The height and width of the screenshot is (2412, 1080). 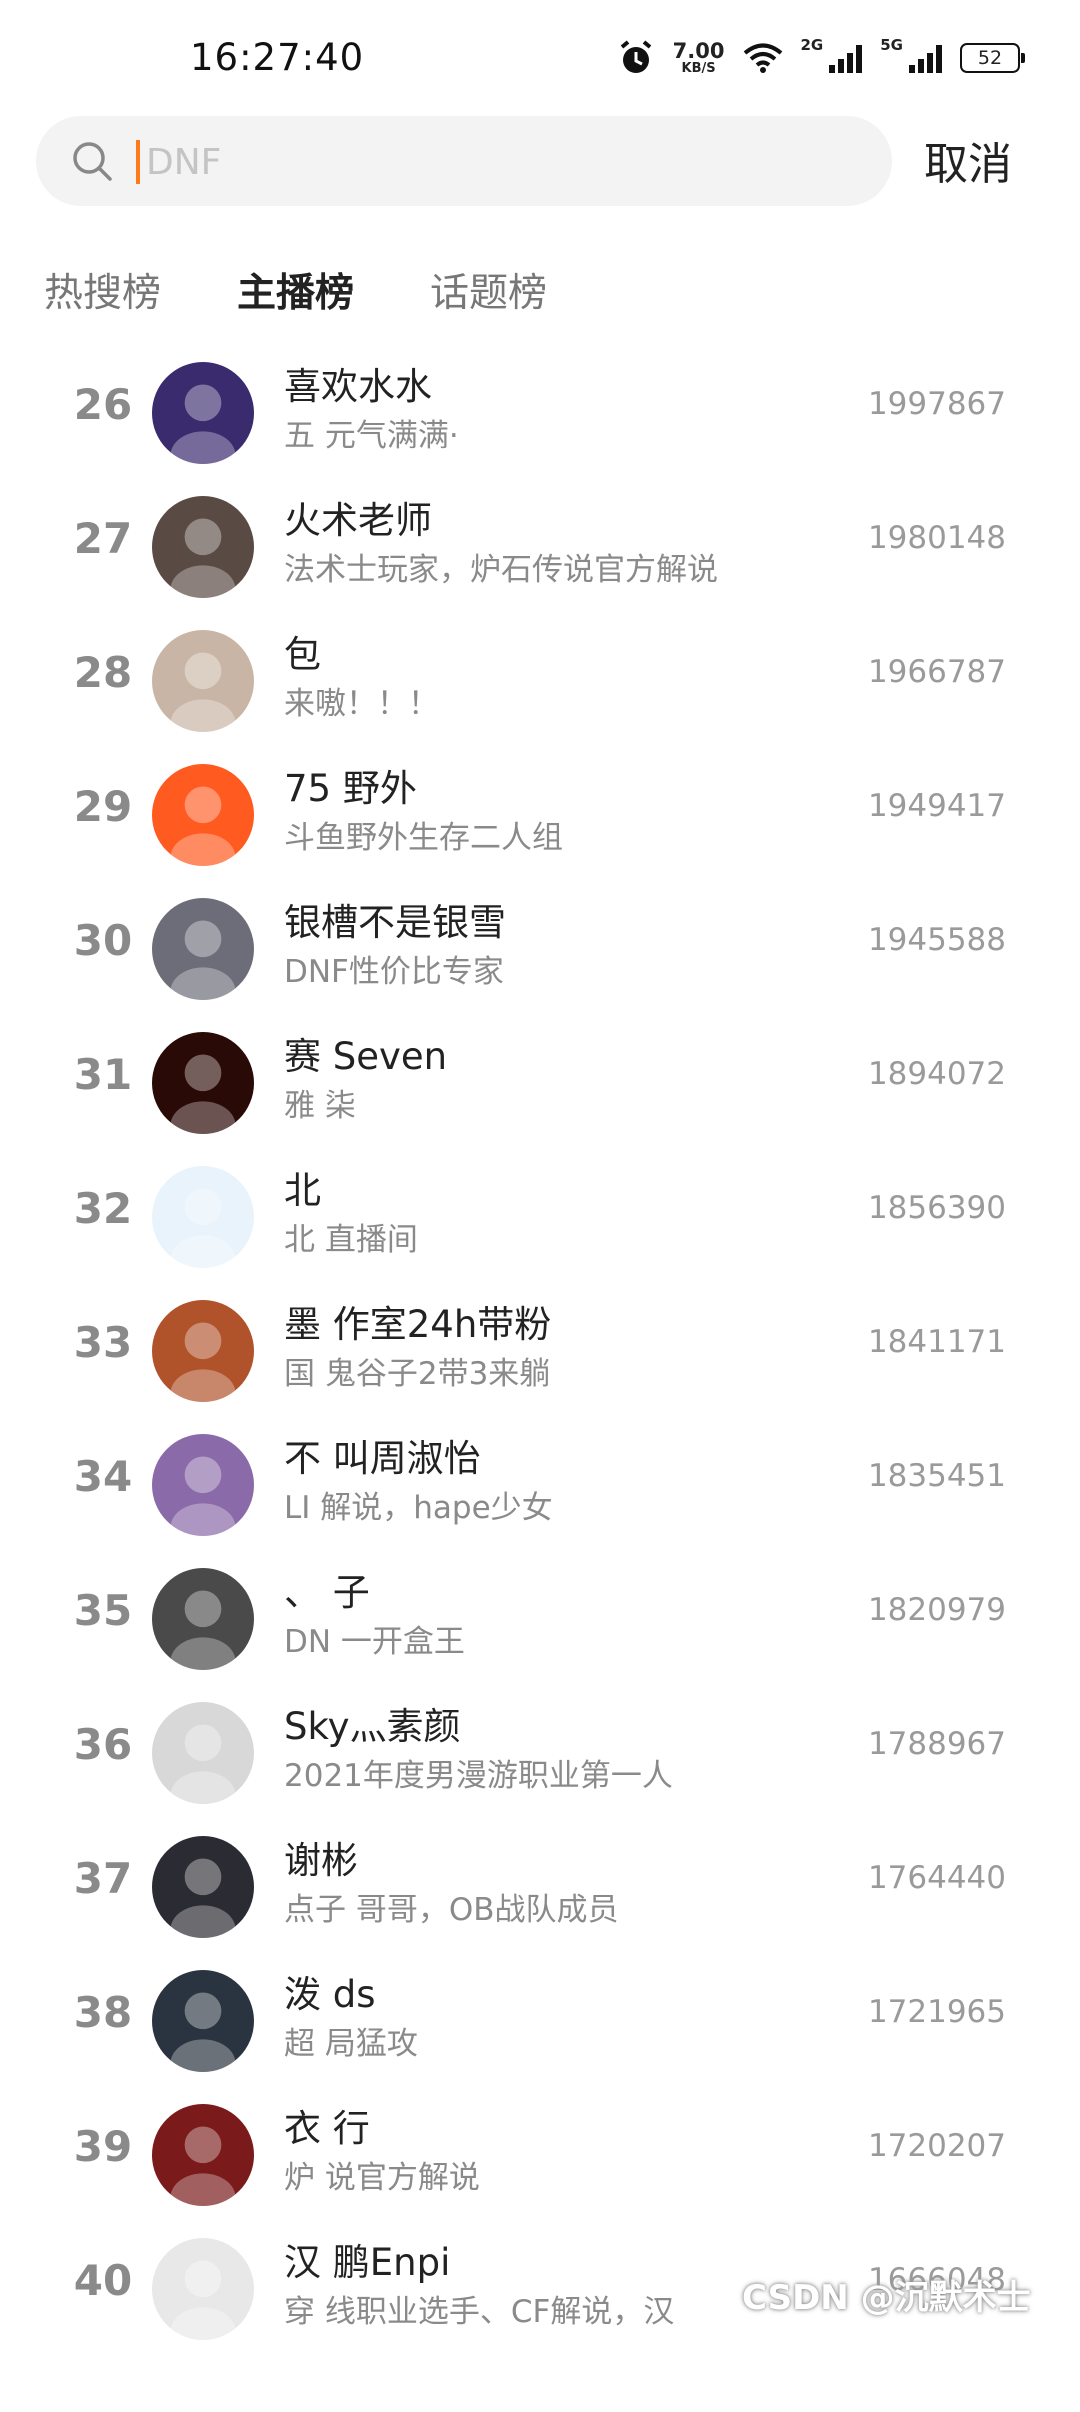 What do you see at coordinates (103, 404) in the screenshot?
I see `rank-number: 26` at bounding box center [103, 404].